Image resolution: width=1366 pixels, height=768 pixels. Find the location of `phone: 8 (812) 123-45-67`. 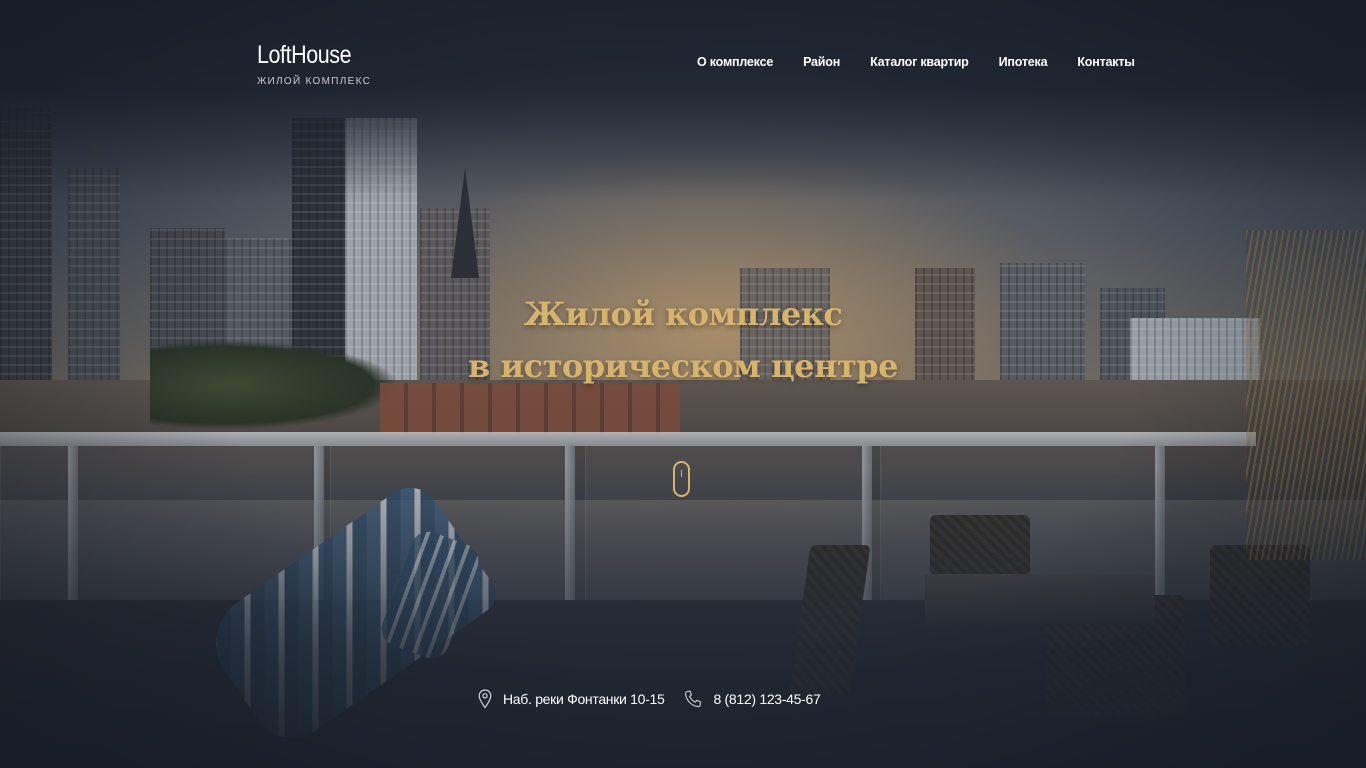

phone: 8 (812) 123-45-67 is located at coordinates (742, 699).